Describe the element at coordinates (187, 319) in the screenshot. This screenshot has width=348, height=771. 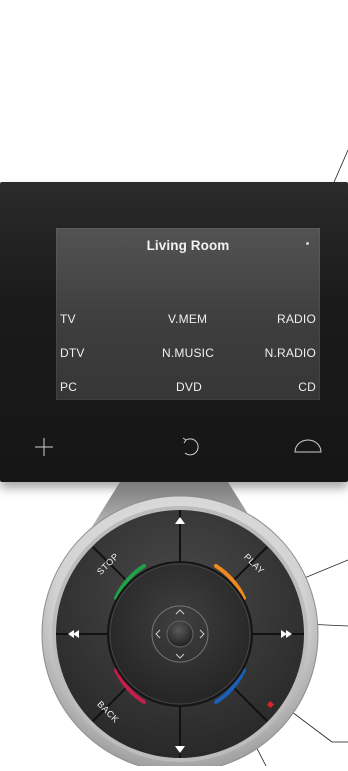
I see `source-v-mem: V.MEM` at that location.